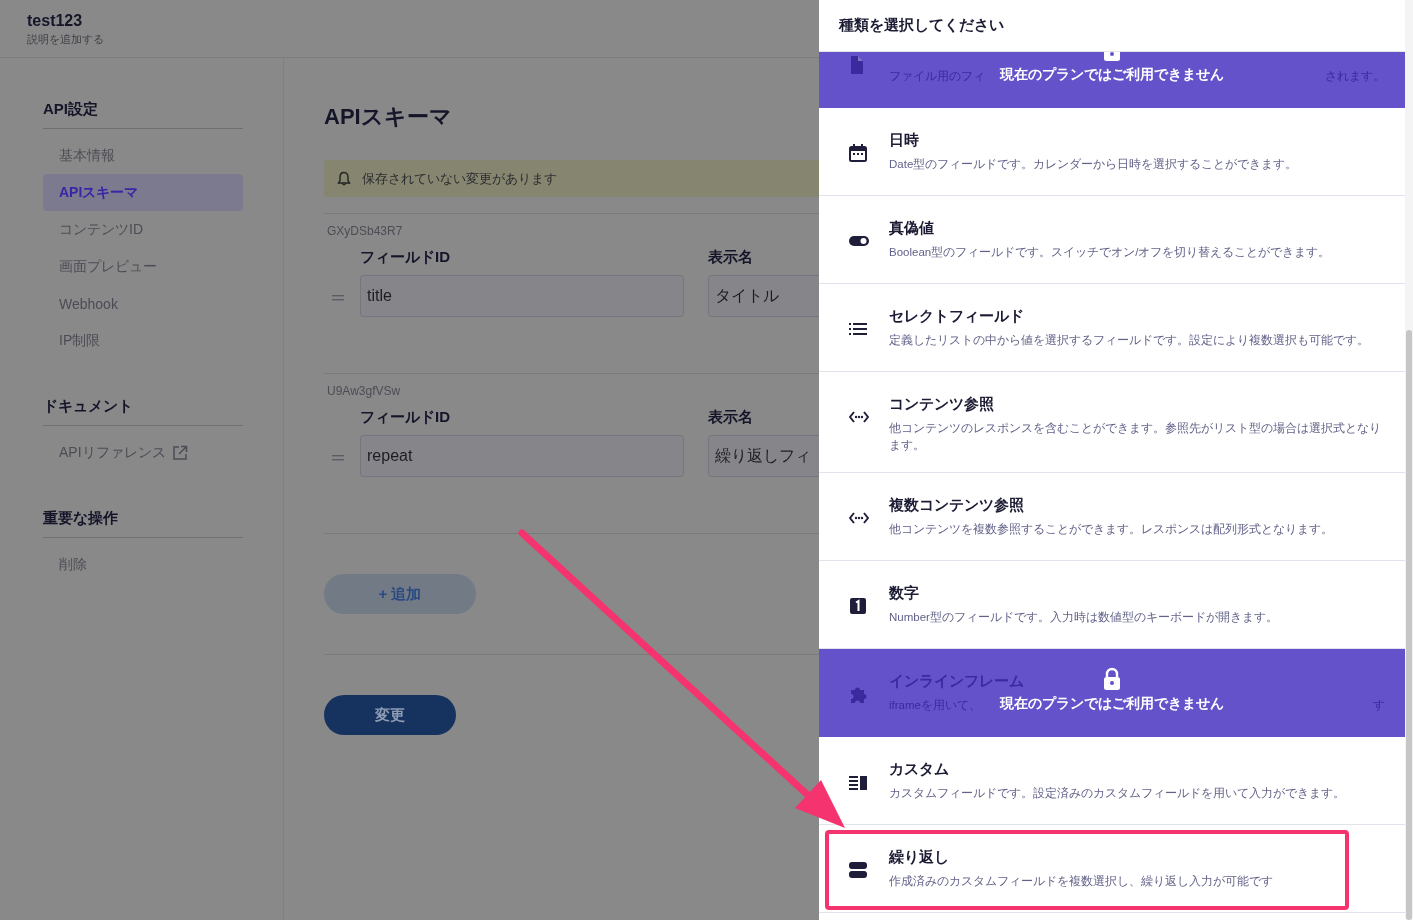  Describe the element at coordinates (143, 155) in the screenshot. I see `sidebar-item: 基本情報` at that location.